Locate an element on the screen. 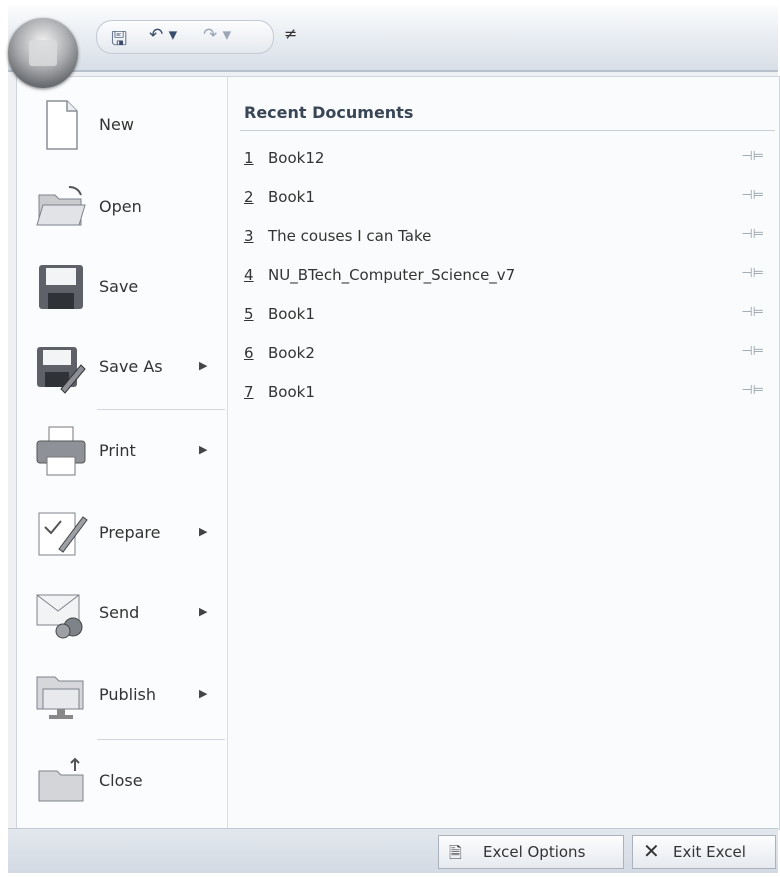 This screenshot has width=780, height=877. exit-excel-button: ✕ Exit Excel is located at coordinates (704, 852).